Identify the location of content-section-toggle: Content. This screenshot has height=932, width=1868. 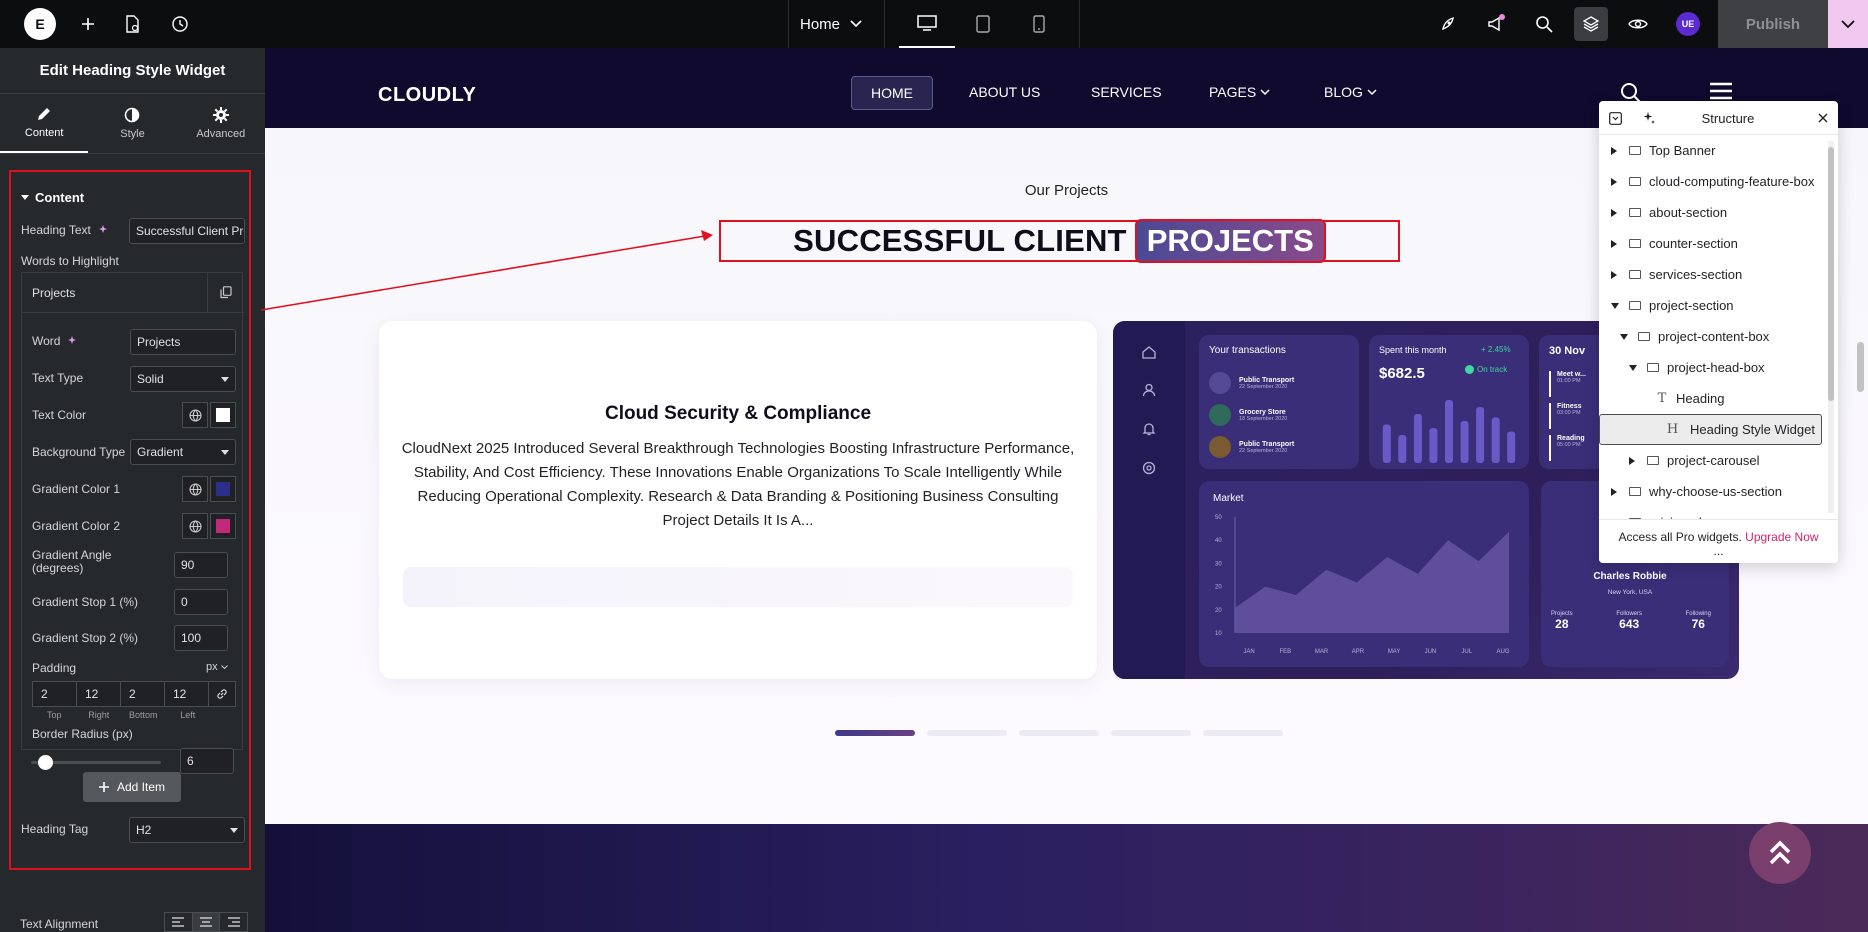
(52, 197).